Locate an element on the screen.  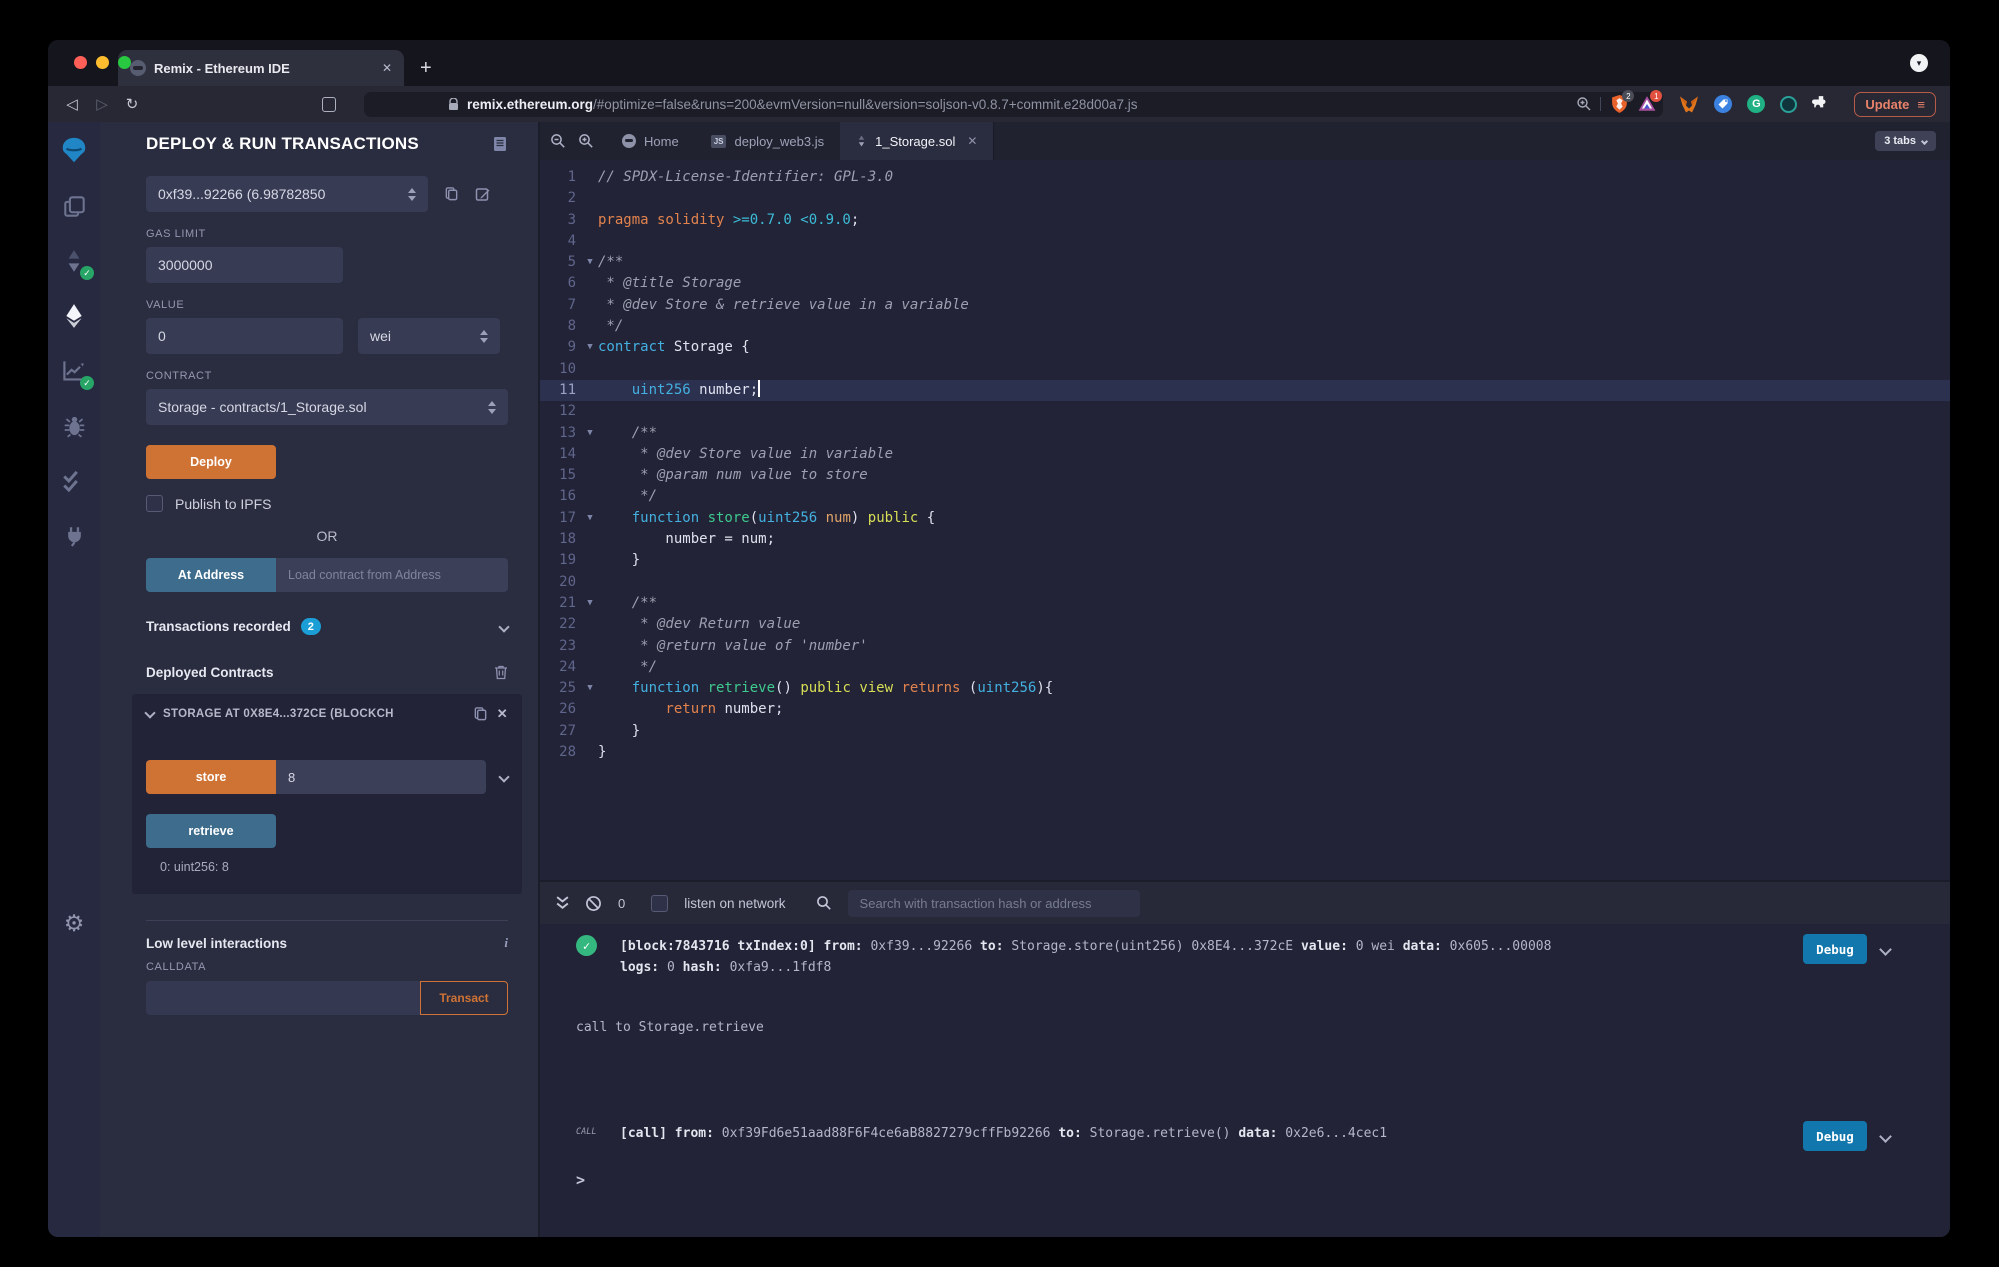
code-line: 24 */ is located at coordinates (1245, 667).